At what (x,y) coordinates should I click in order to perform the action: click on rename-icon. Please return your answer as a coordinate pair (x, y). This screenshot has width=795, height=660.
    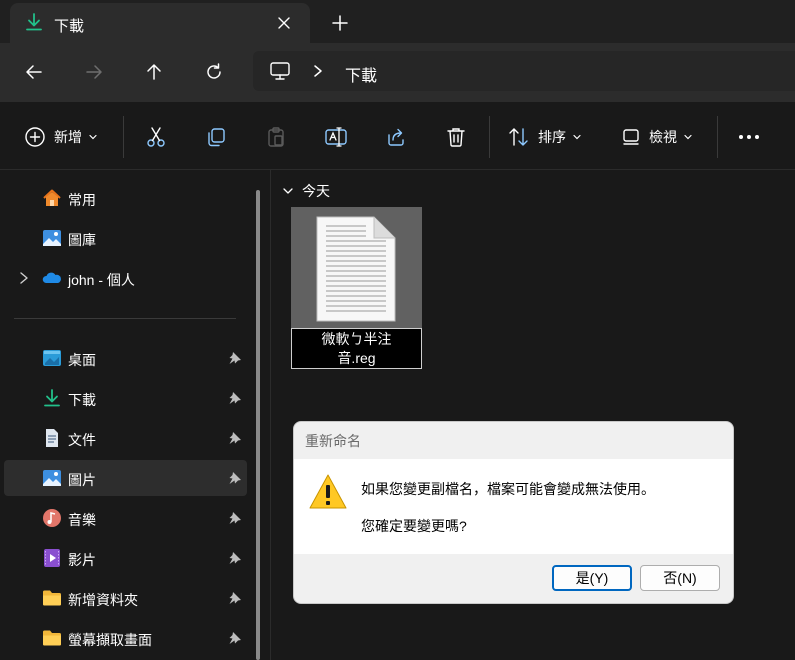
    Looking at the image, I should click on (336, 137).